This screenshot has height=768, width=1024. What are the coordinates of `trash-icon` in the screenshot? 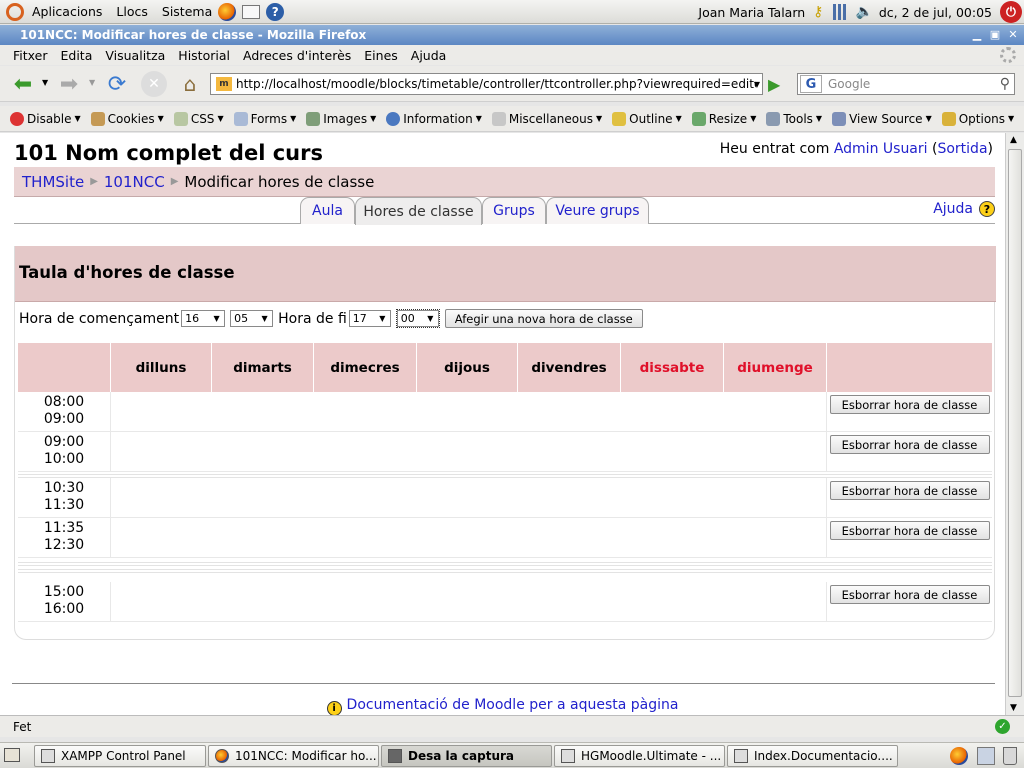 It's located at (1010, 756).